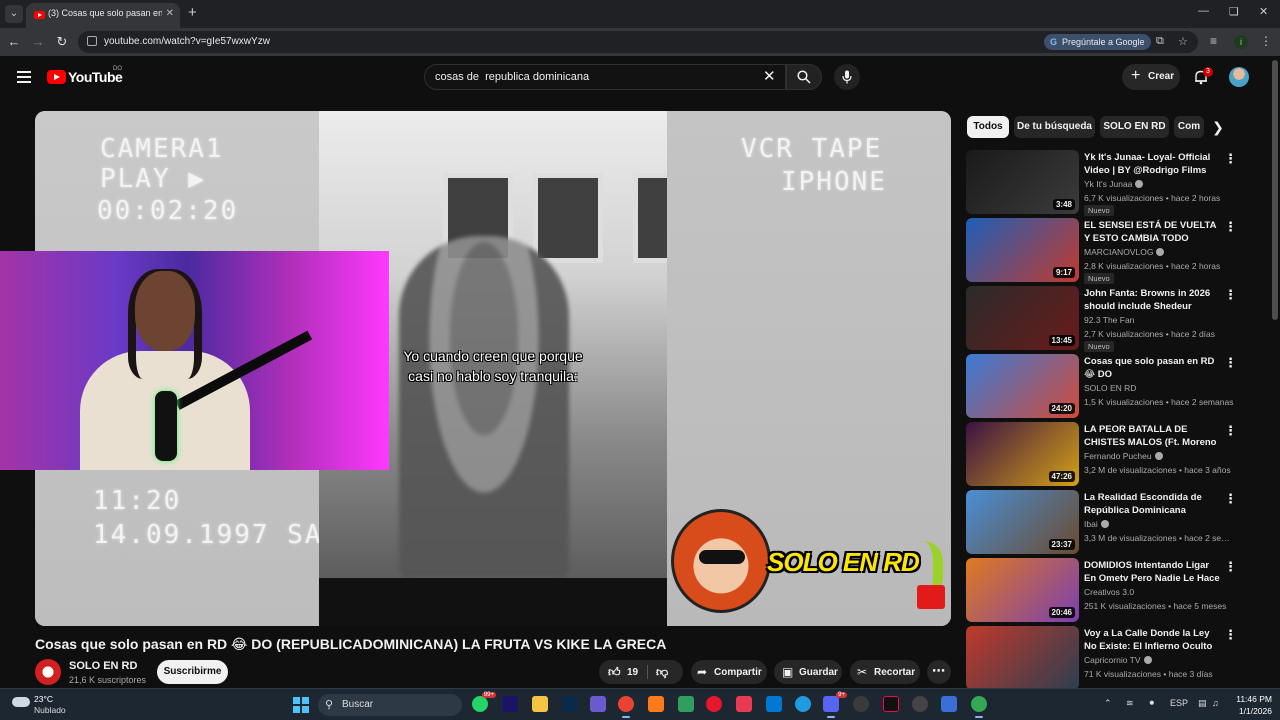 This screenshot has width=1280, height=720. What do you see at coordinates (1202, 703) in the screenshot?
I see `wifi-icon: ▤` at bounding box center [1202, 703].